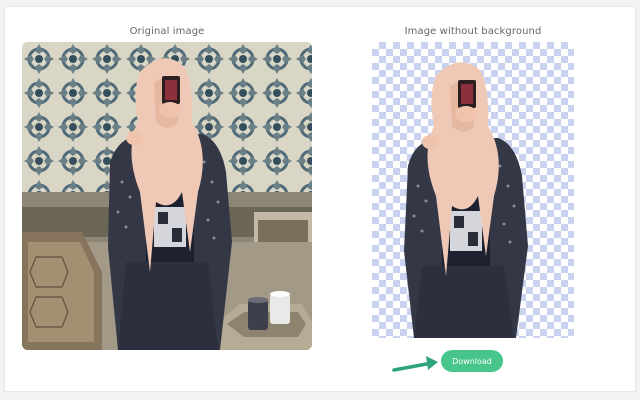 The image size is (640, 400). What do you see at coordinates (167, 31) in the screenshot?
I see `original-image-caption: Original image` at bounding box center [167, 31].